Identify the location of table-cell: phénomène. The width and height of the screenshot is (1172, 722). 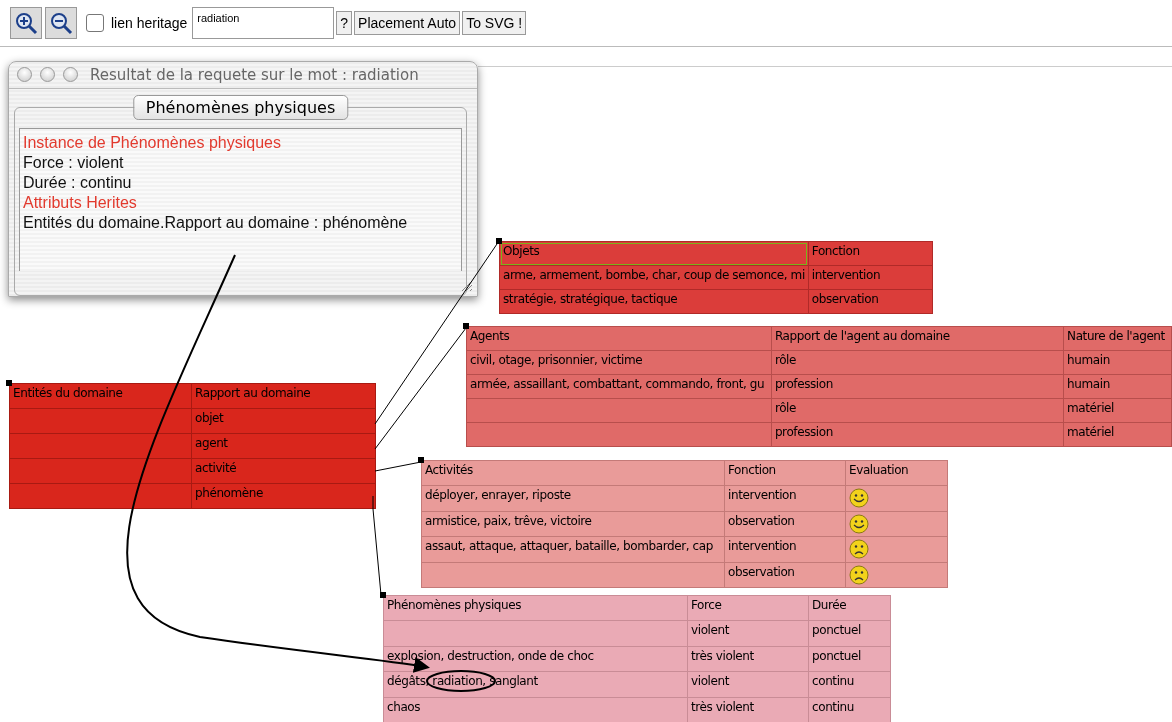
(283, 496).